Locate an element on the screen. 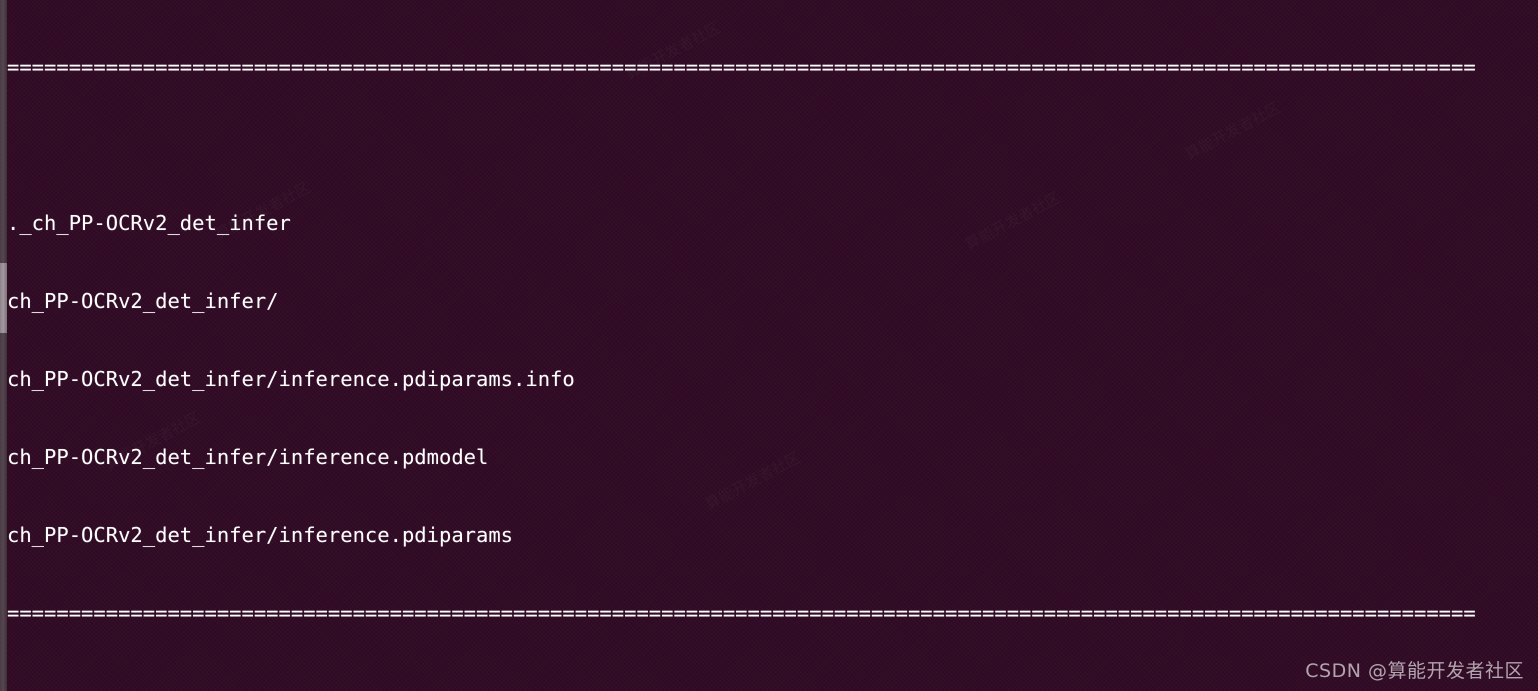 This screenshot has height=691, width=1538. extracted-file-line: ._ch_PP-OCRv2_det_infer is located at coordinates (149, 223).